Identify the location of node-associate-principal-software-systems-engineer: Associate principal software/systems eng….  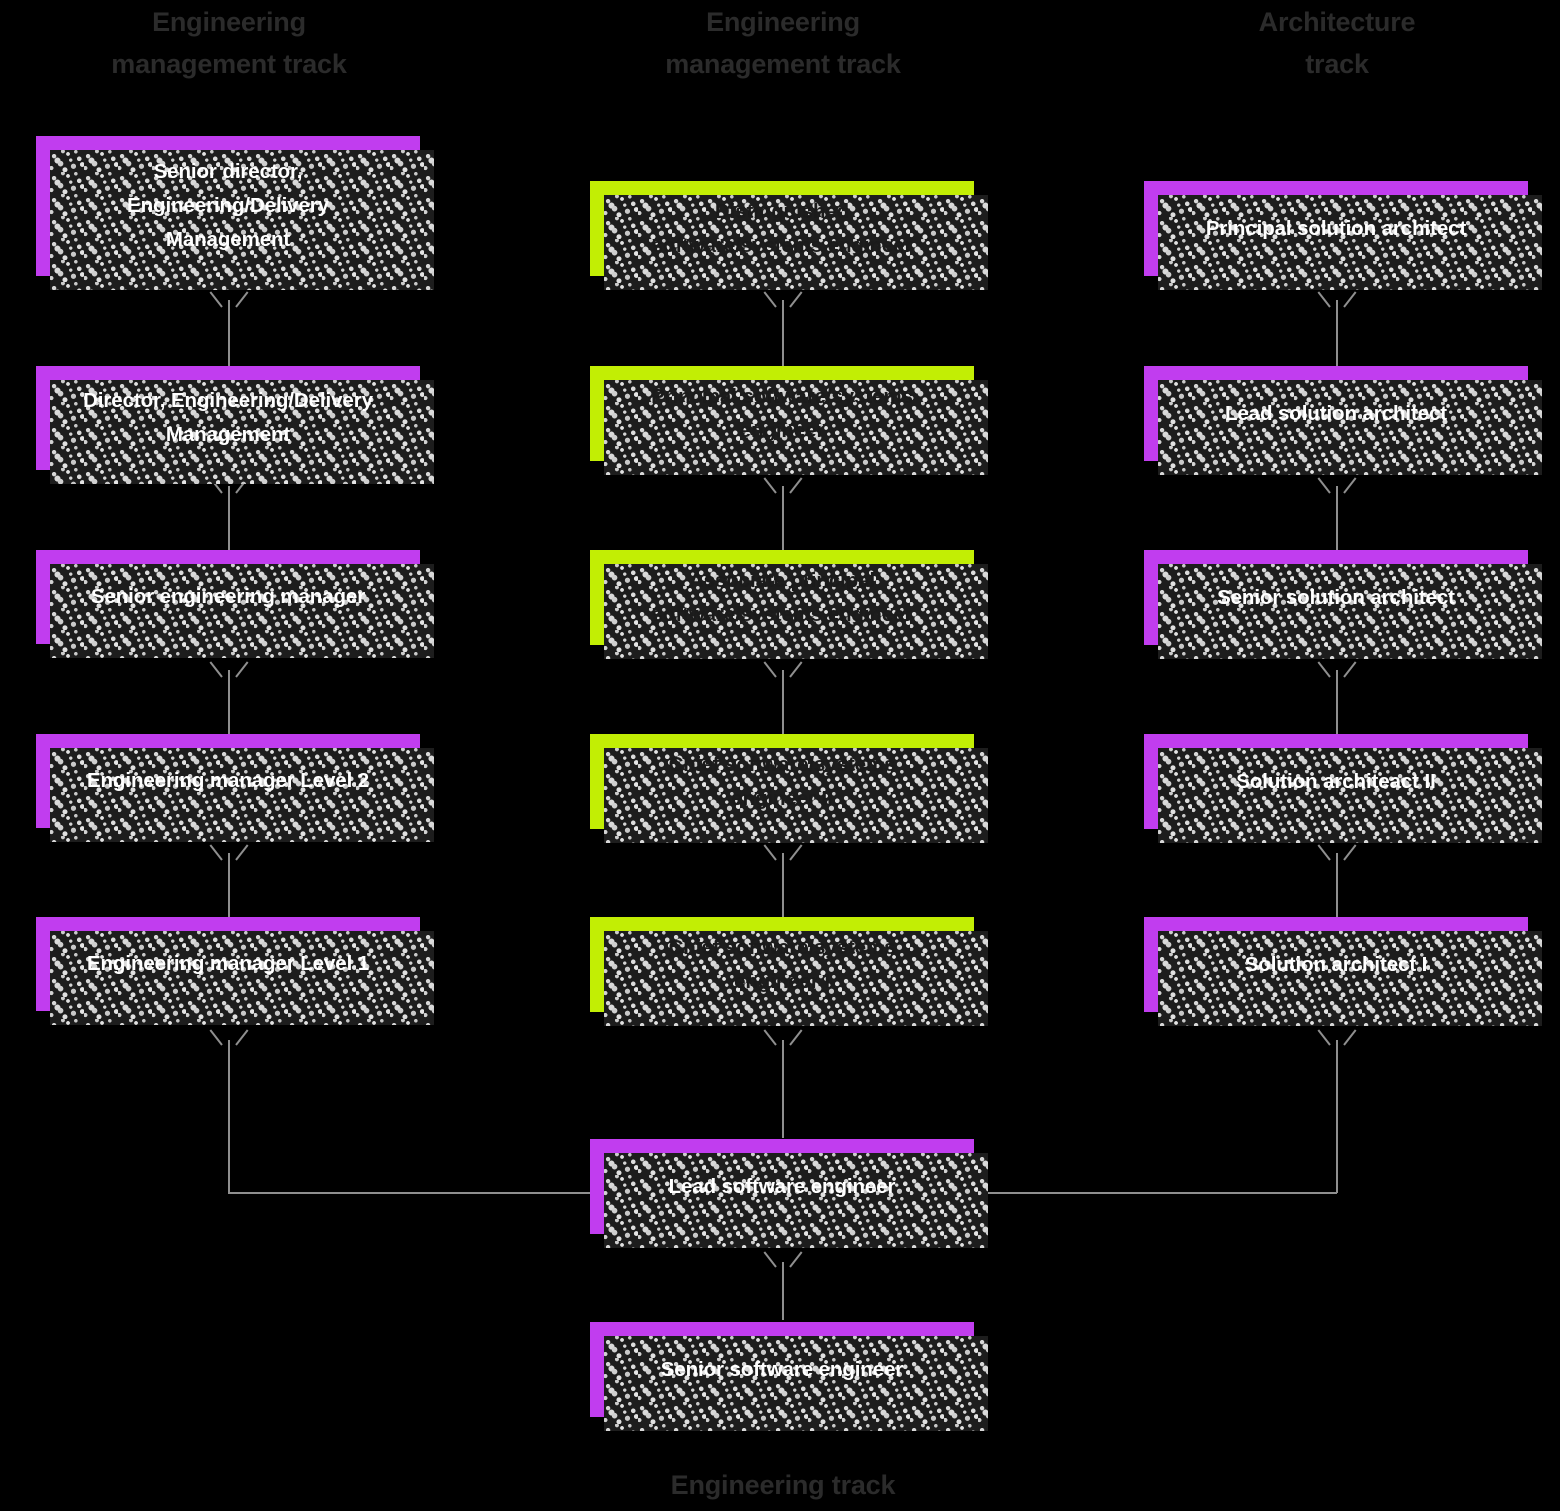
(789, 604).